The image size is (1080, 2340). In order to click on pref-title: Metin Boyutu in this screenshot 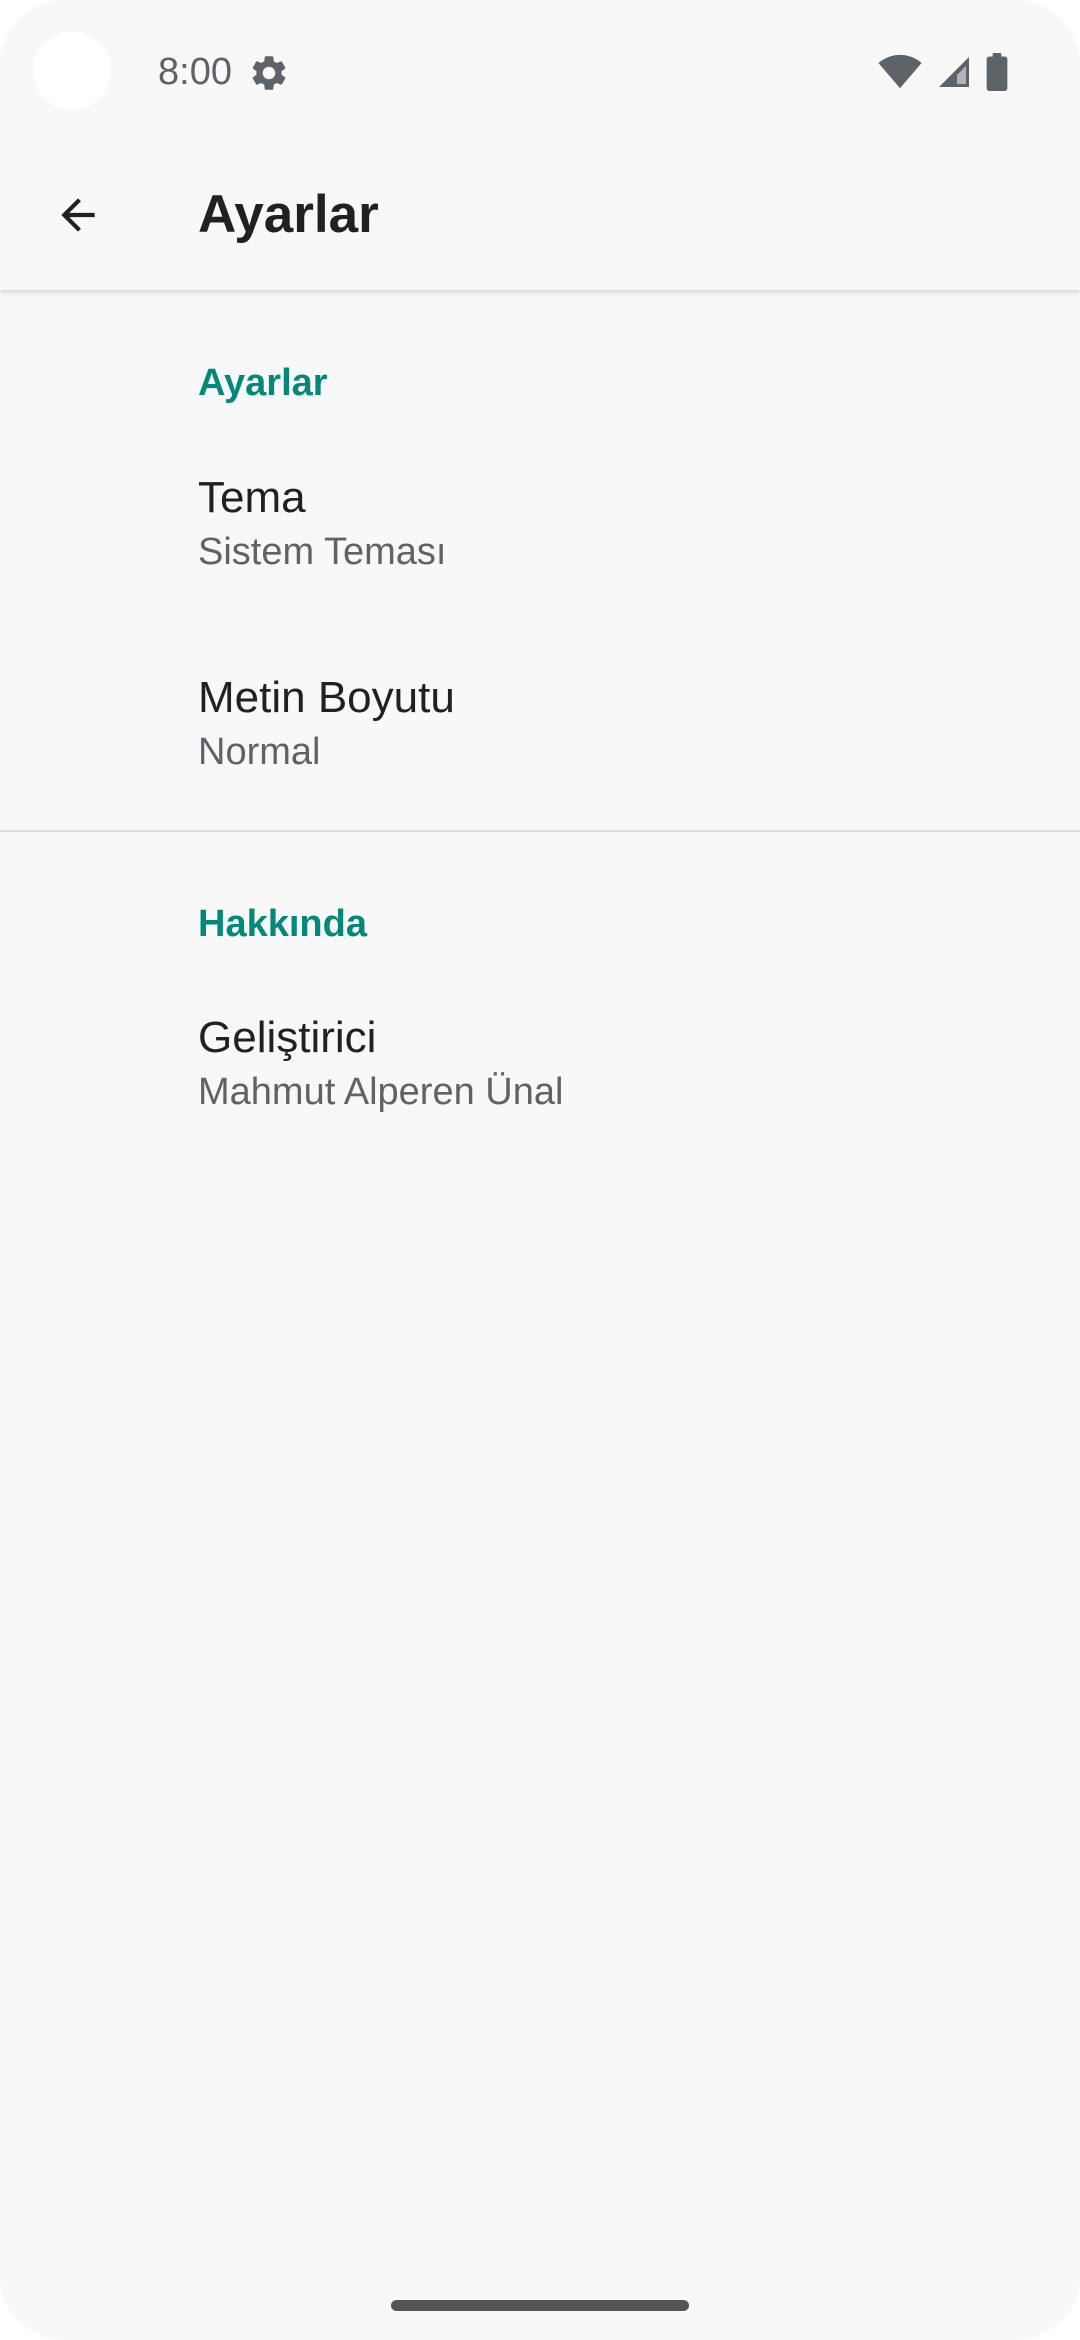, I will do `click(326, 697)`.